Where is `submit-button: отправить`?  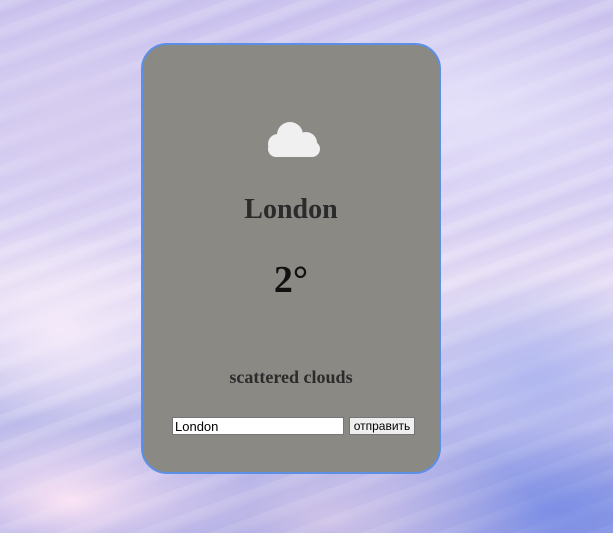 submit-button: отправить is located at coordinates (382, 426).